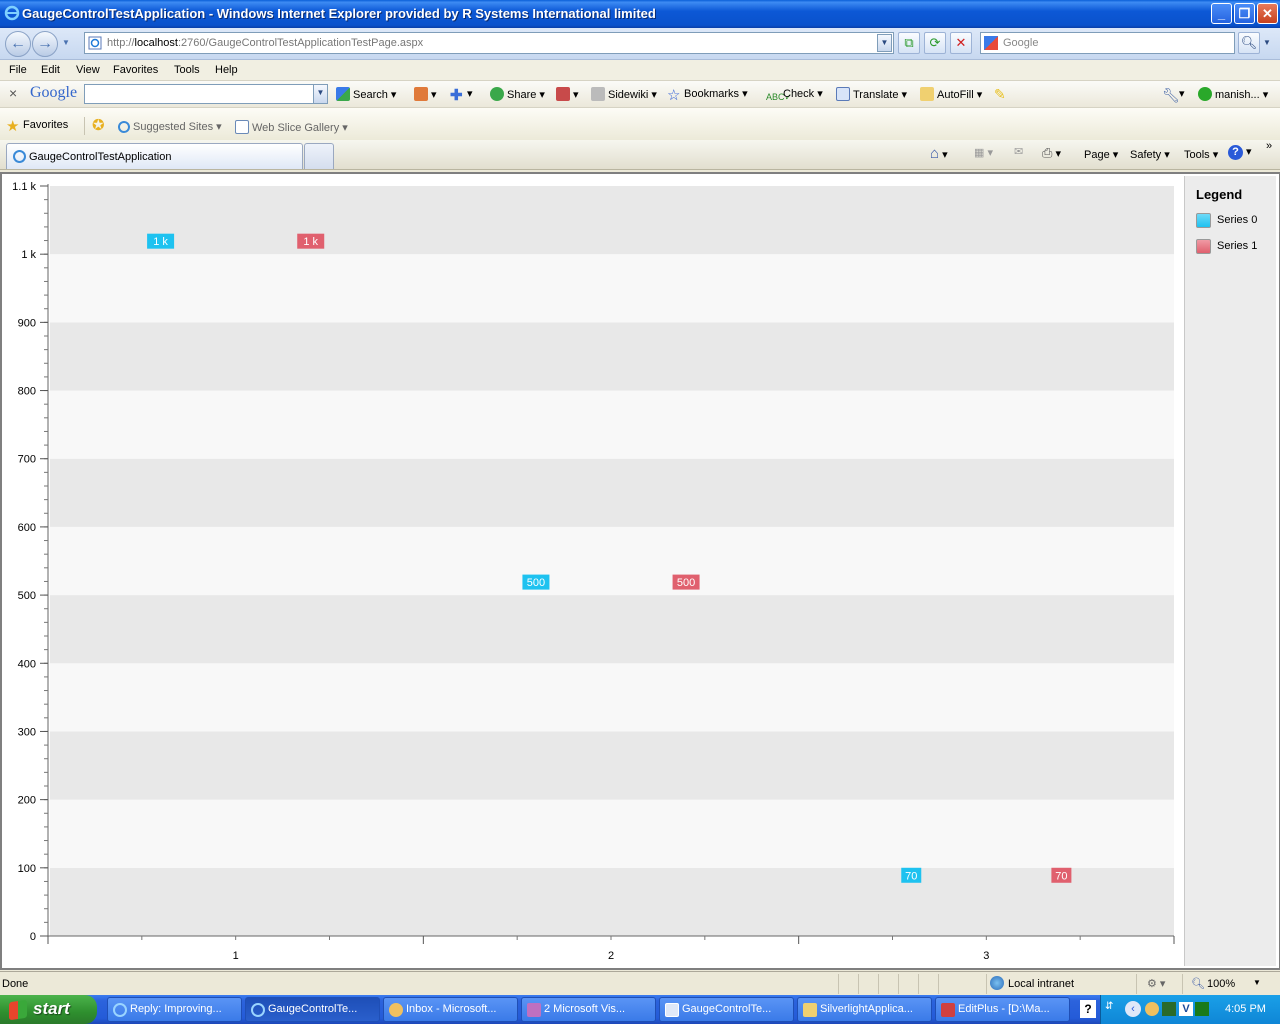 The height and width of the screenshot is (1024, 1280). I want to click on add-favorite-icon: ✪, so click(98, 125).